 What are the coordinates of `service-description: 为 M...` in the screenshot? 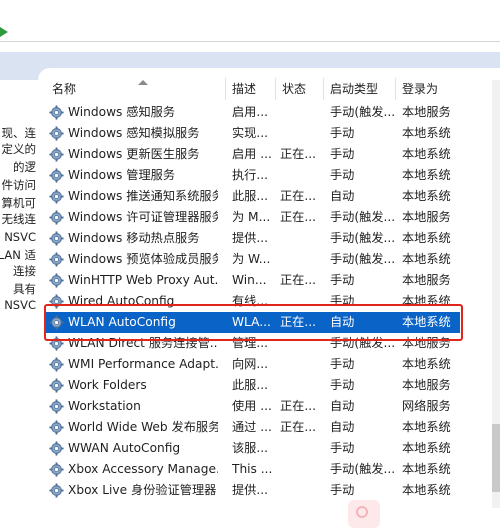 It's located at (251, 217).